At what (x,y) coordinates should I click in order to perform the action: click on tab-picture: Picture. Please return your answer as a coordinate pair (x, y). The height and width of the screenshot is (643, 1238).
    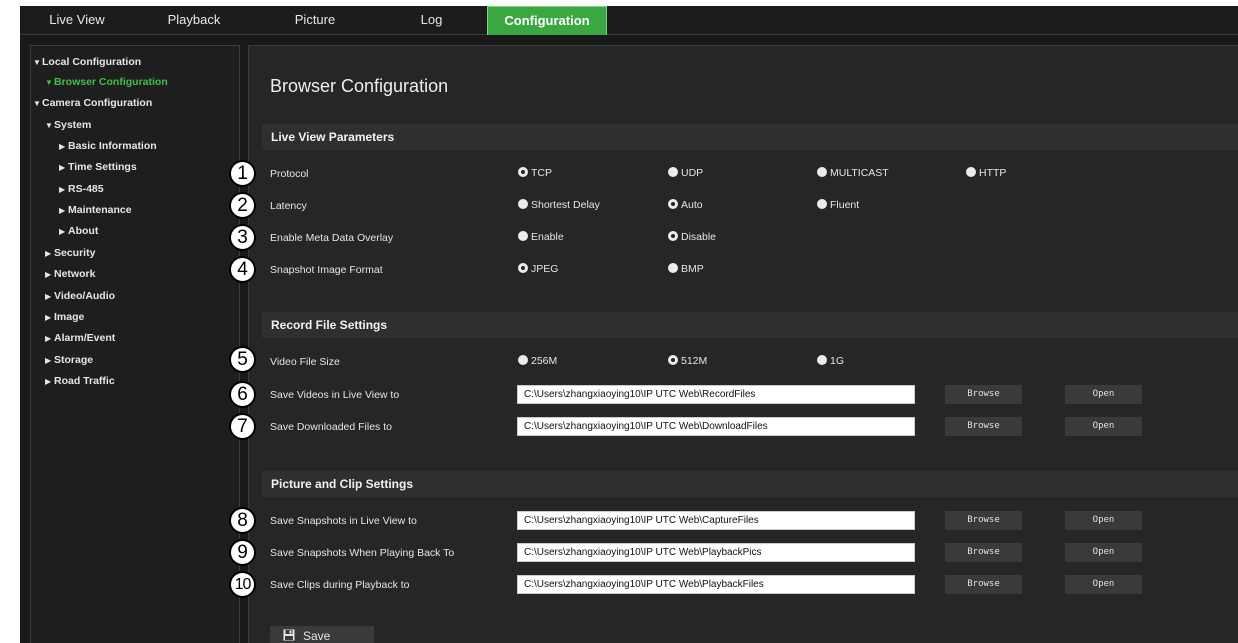
    Looking at the image, I should click on (315, 20).